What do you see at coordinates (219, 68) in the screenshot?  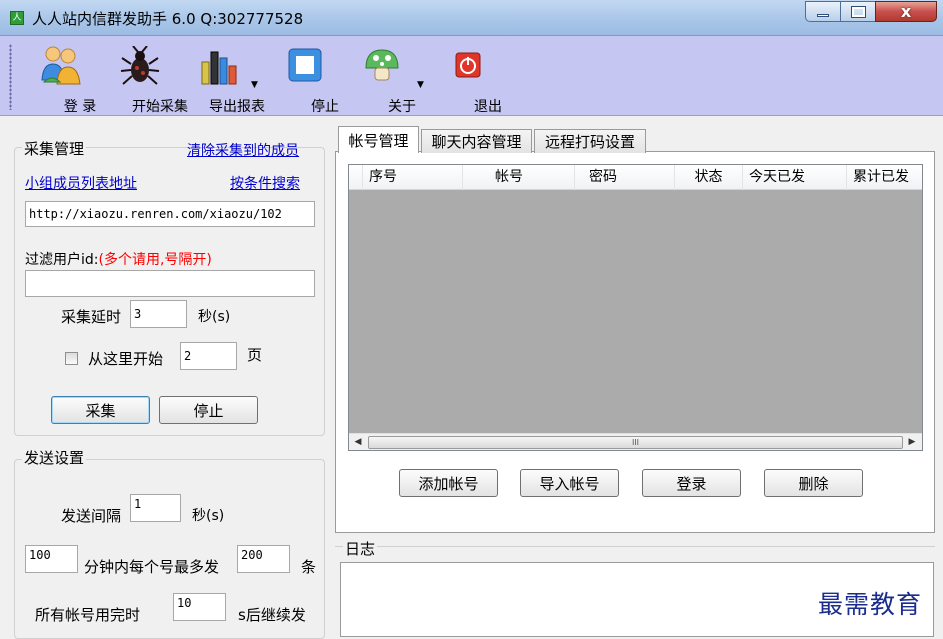 I see `bar-chart-icon` at bounding box center [219, 68].